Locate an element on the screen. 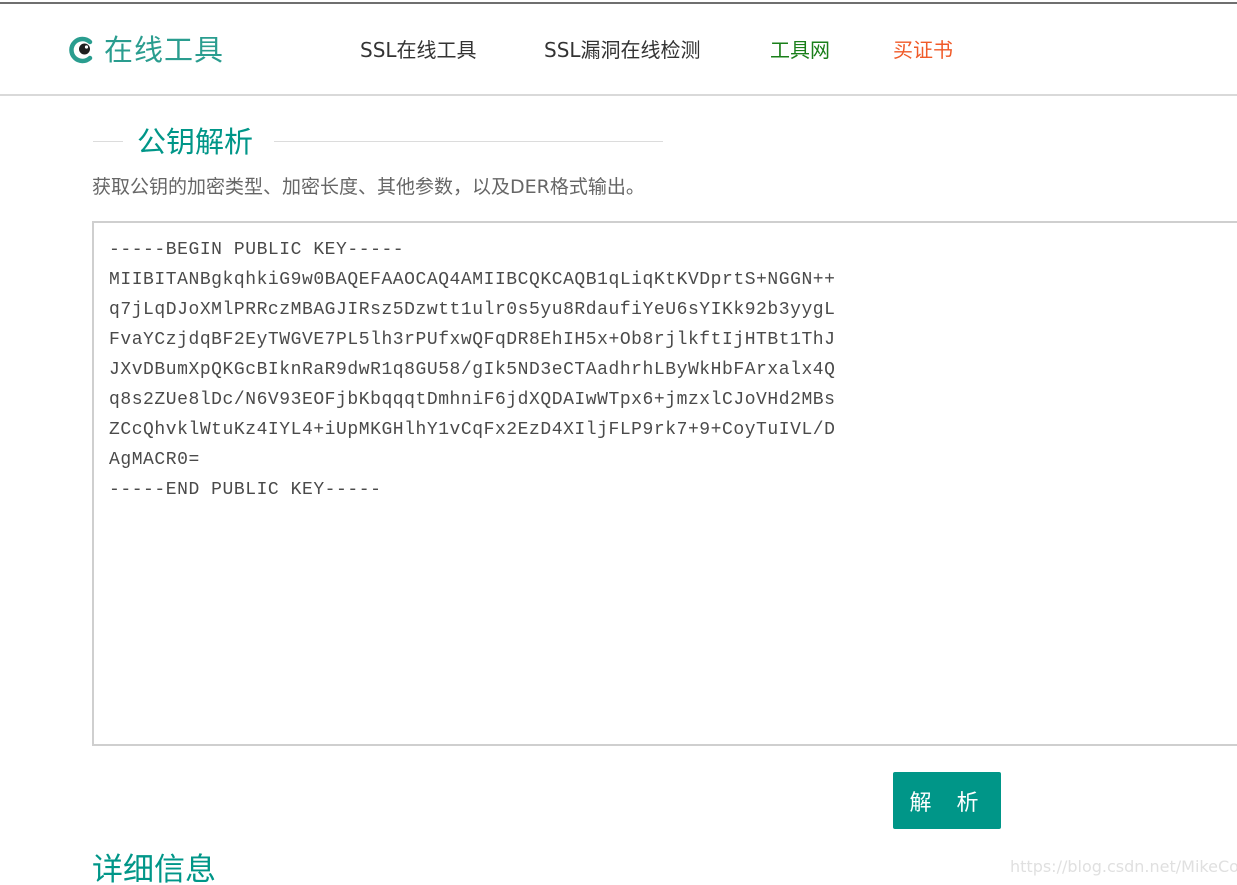  detail-section-title: 详细信息 is located at coordinates (154, 868).